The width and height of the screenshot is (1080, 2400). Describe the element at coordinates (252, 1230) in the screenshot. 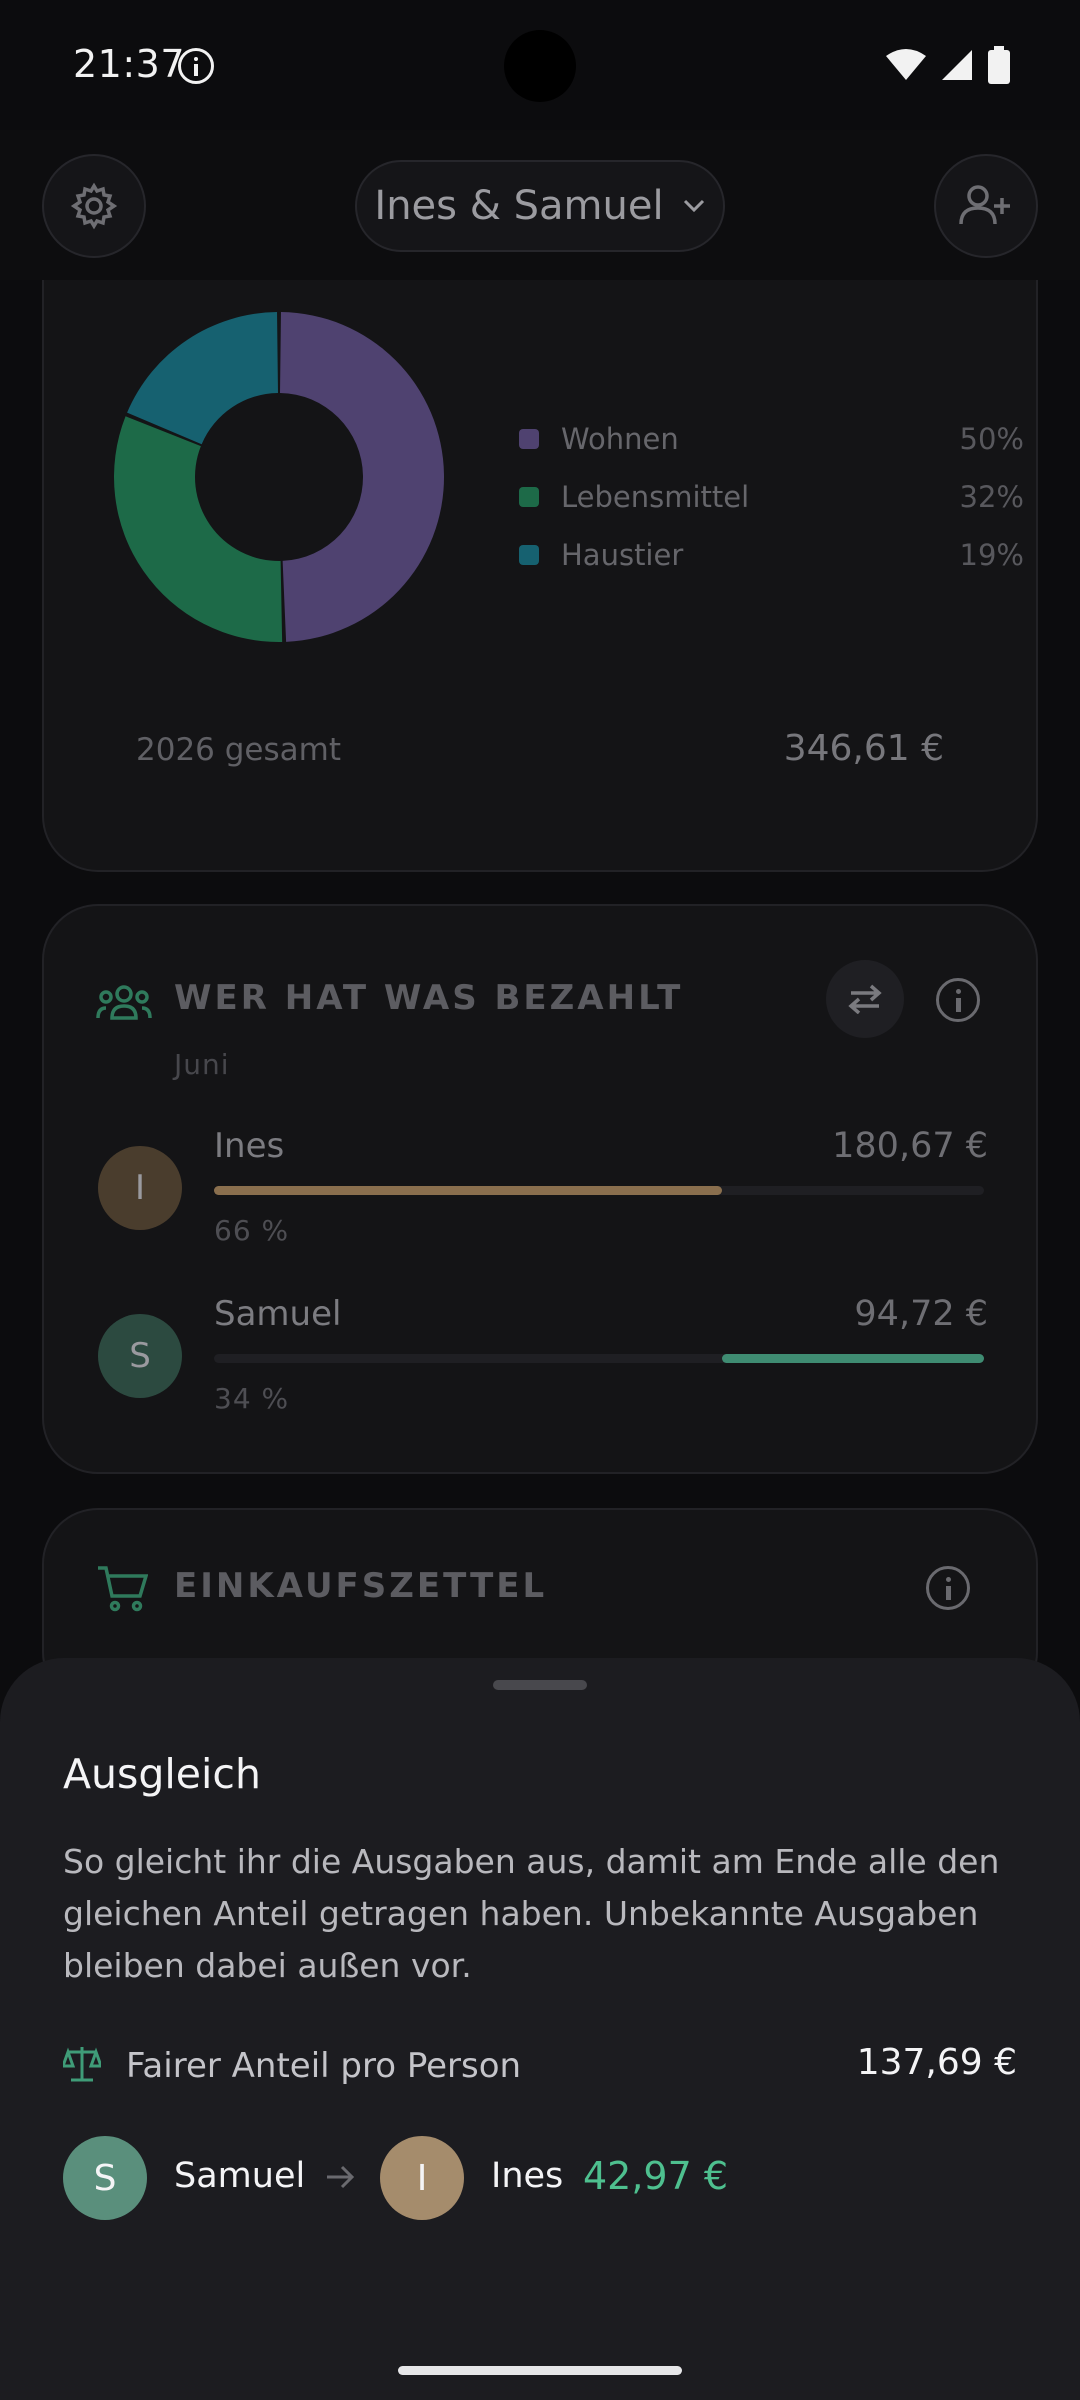

I see `payer-percent: 66 %` at that location.